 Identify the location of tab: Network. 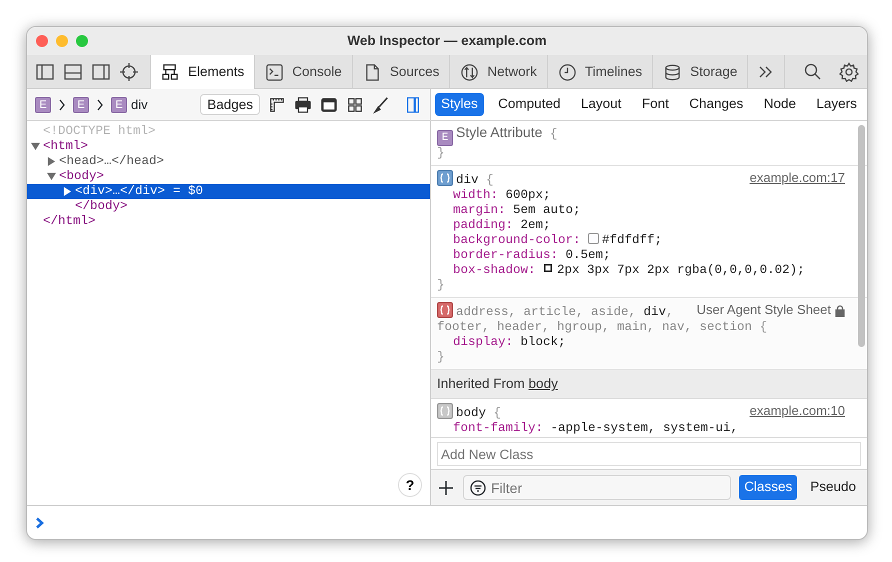
(499, 72).